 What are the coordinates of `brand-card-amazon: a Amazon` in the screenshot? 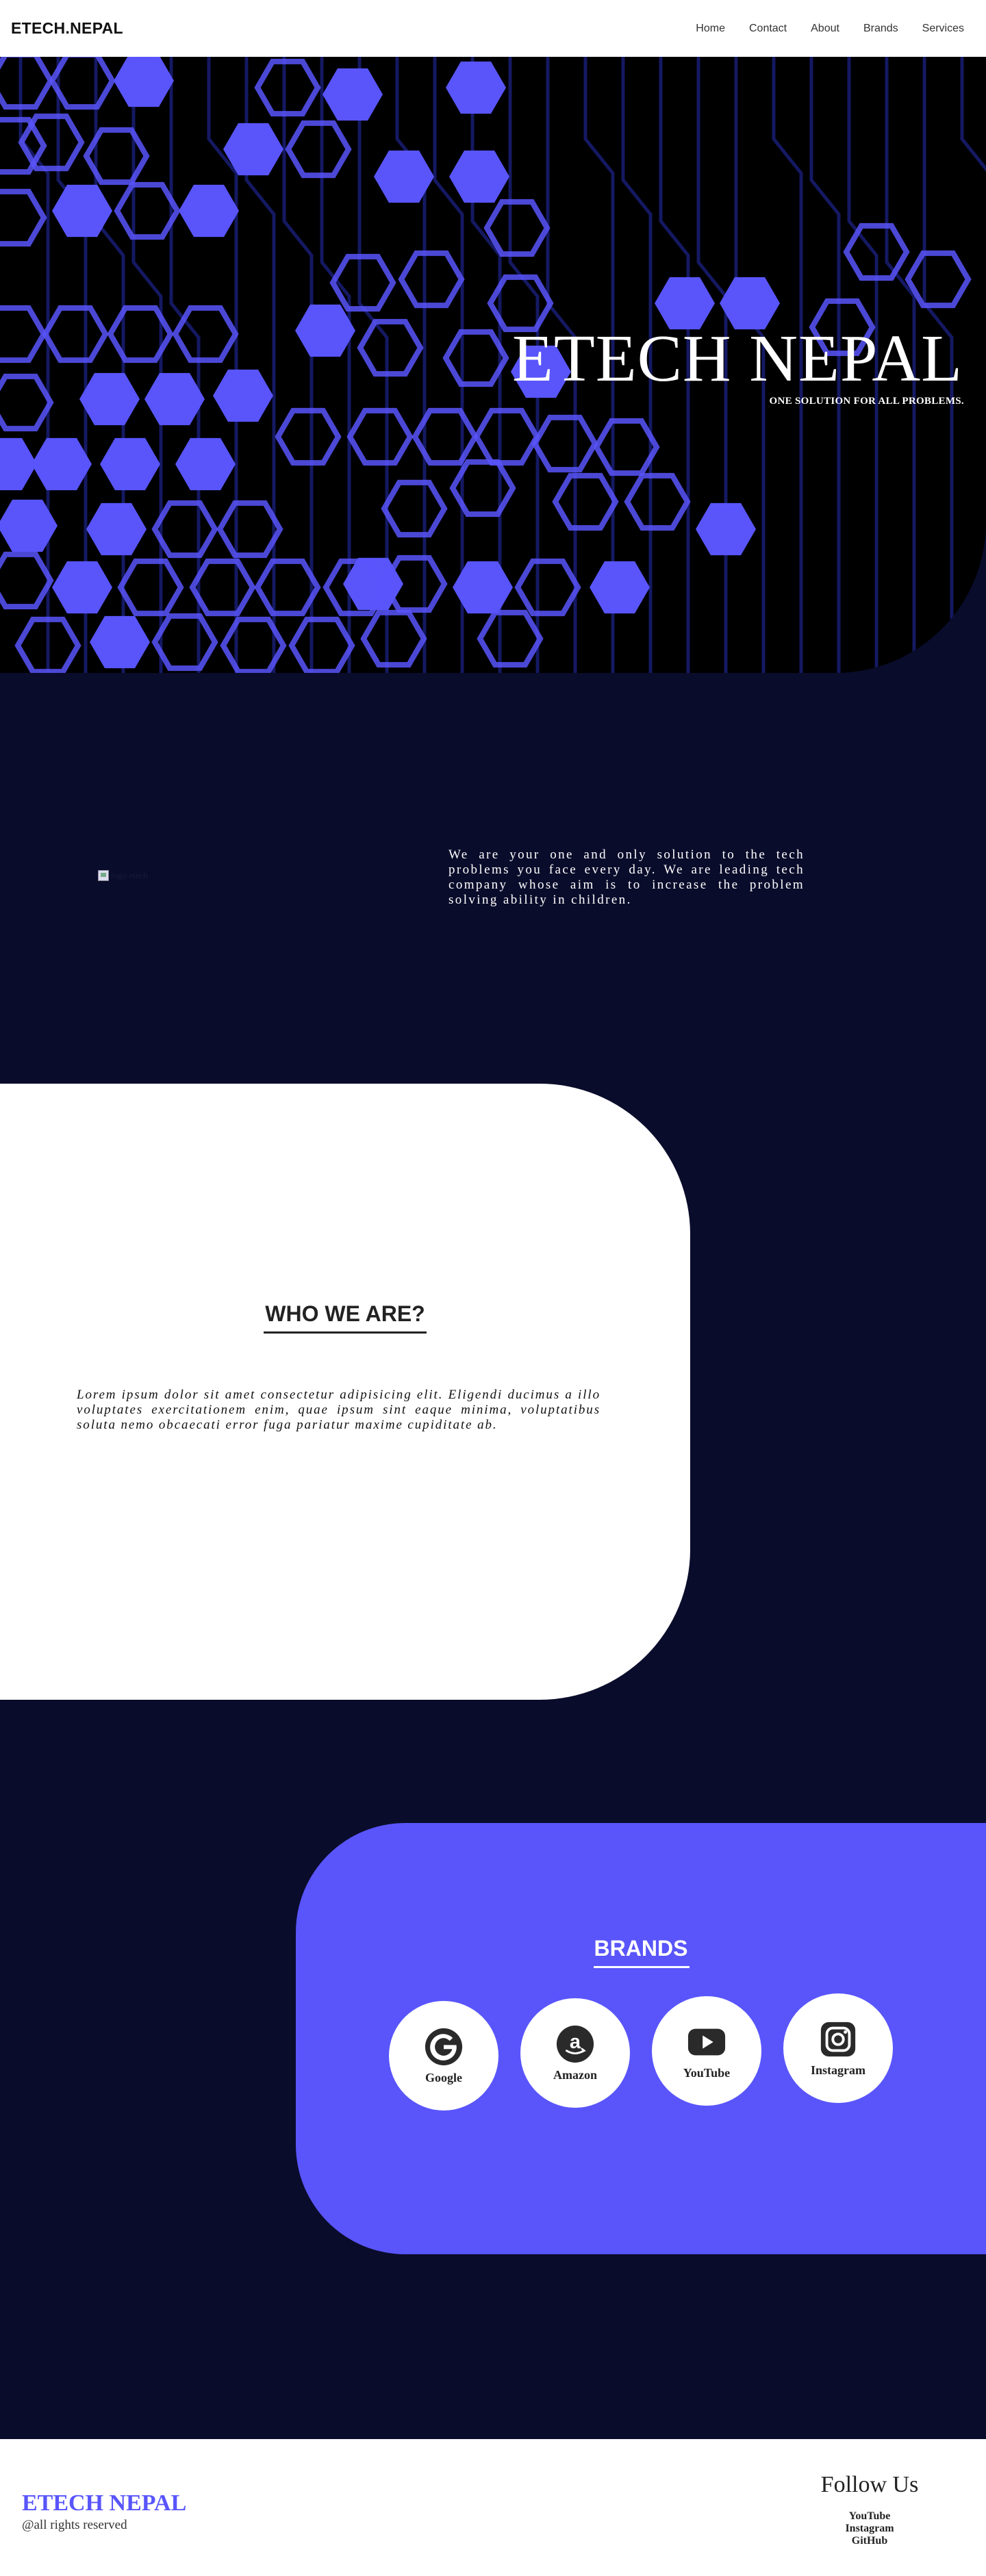 It's located at (575, 2053).